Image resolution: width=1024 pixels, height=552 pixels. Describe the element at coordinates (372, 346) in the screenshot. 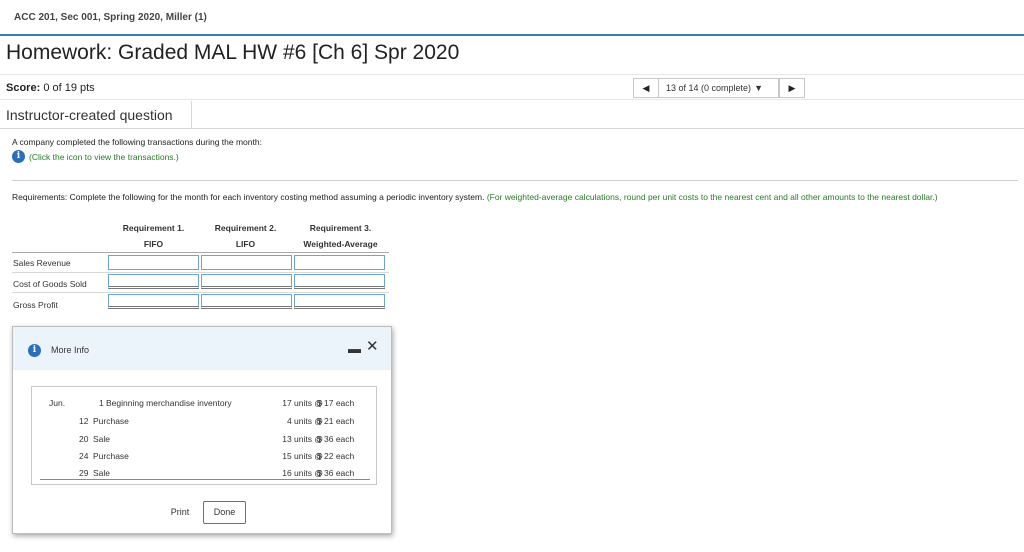

I see `close-icon: ✕` at that location.